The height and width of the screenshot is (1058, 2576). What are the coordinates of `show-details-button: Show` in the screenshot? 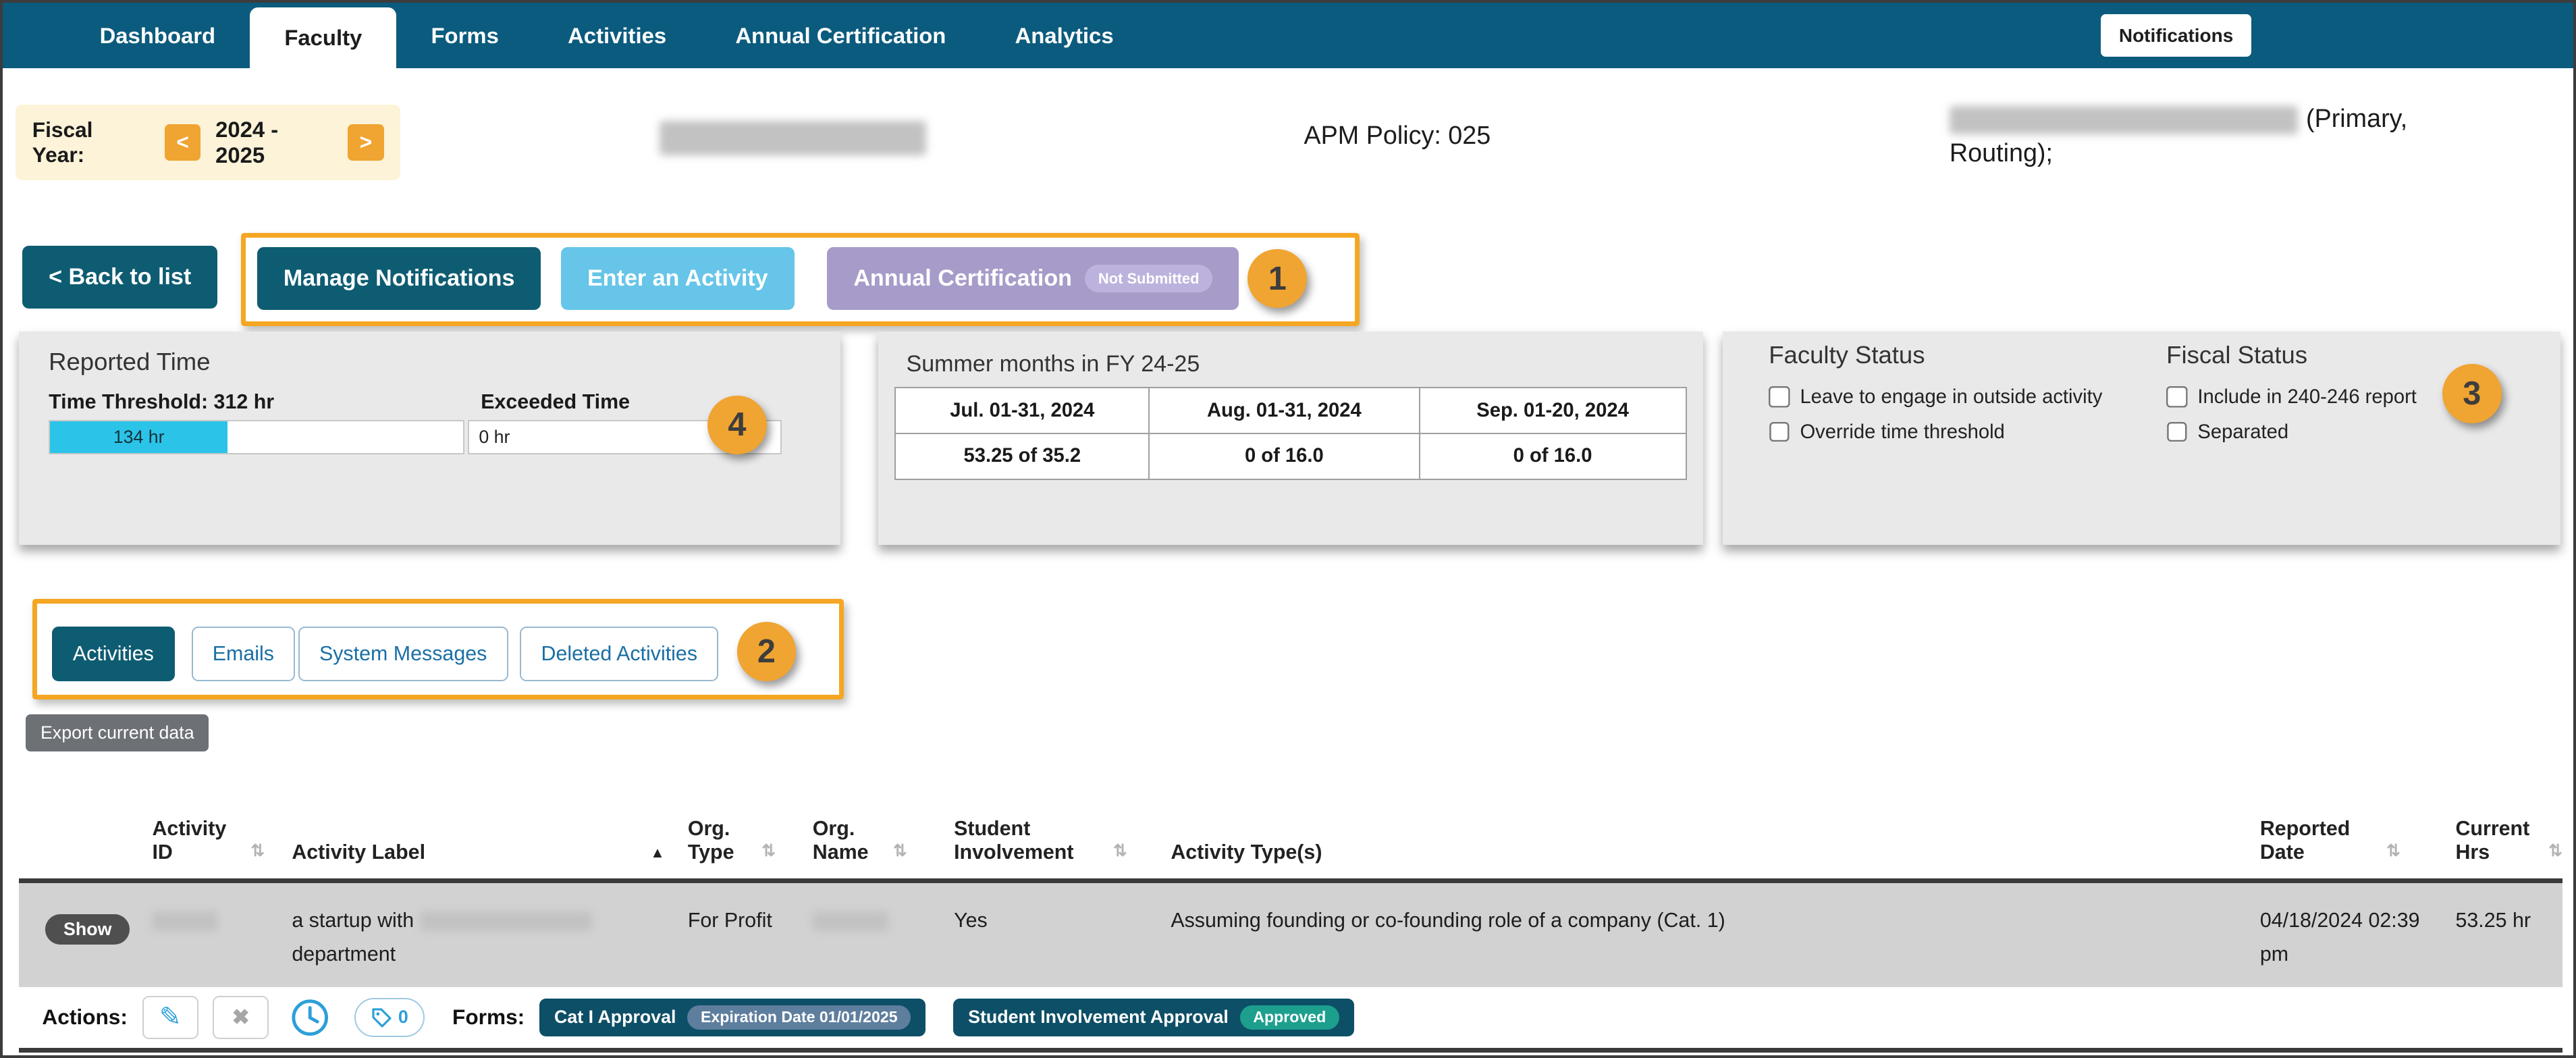 It's located at (87, 929).